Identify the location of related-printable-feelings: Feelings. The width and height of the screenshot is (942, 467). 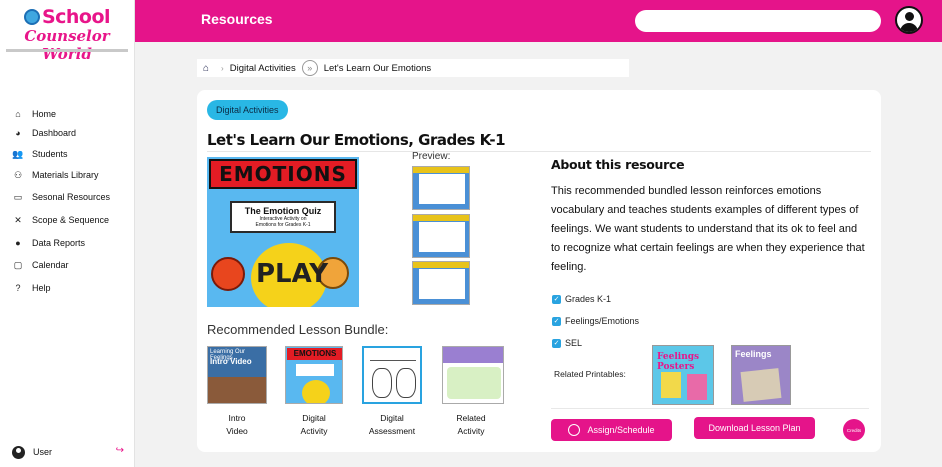
(761, 375).